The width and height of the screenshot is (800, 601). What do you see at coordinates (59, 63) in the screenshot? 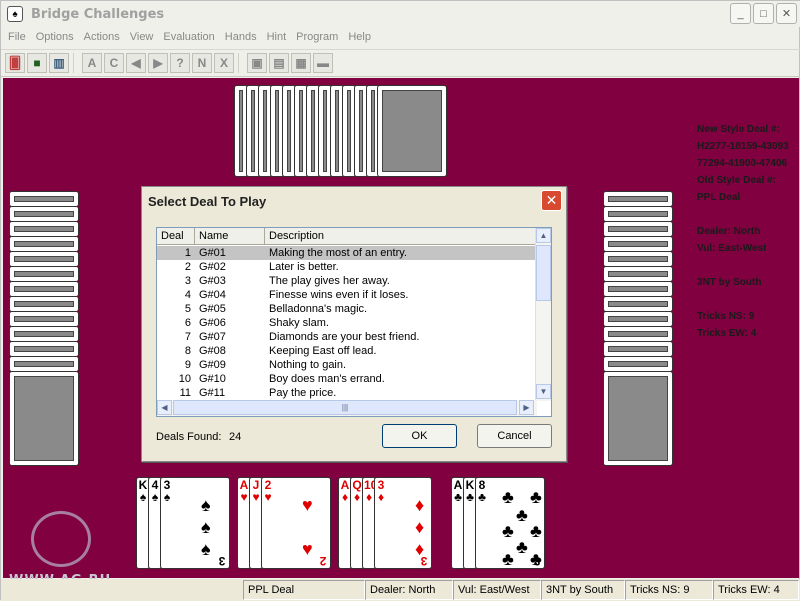
I see `book-button: ▥` at bounding box center [59, 63].